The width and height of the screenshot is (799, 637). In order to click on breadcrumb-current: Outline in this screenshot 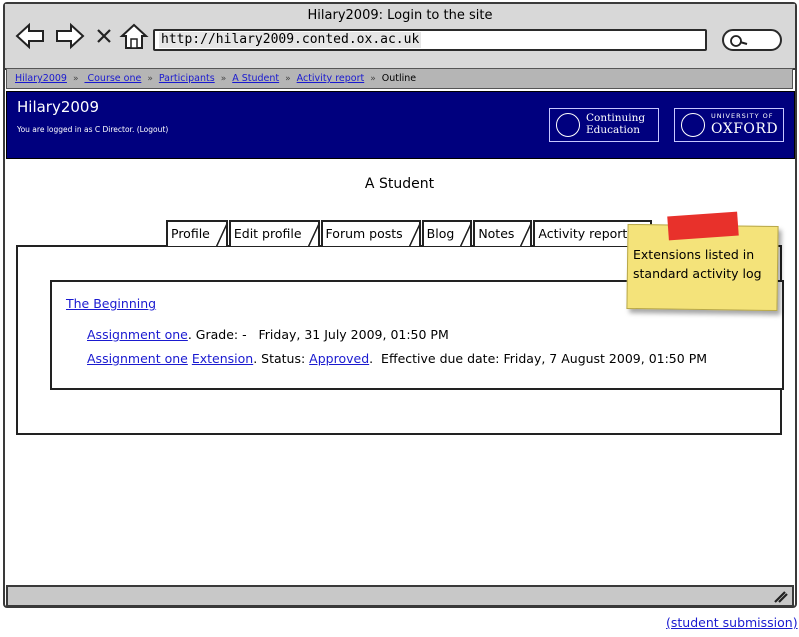, I will do `click(399, 78)`.